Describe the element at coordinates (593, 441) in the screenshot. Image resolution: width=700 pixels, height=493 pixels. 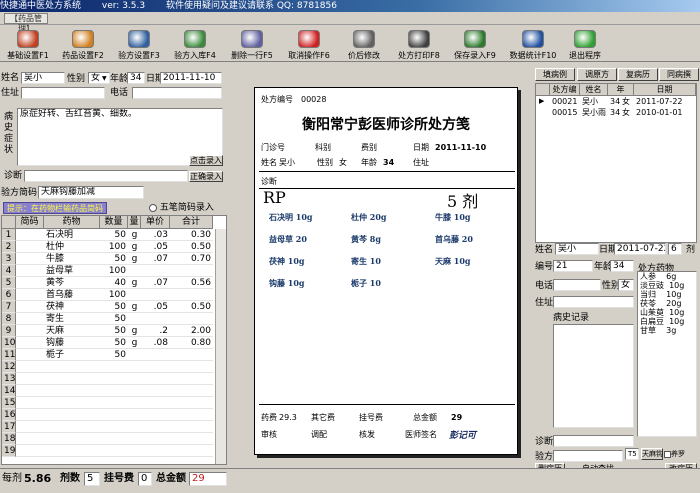
I see `r-diagnosis-field` at that location.